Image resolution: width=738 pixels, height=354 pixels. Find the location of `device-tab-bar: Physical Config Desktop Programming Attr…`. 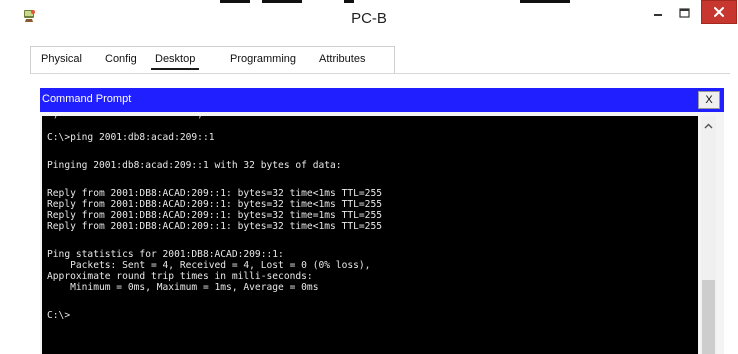

device-tab-bar: Physical Config Desktop Programming Attr… is located at coordinates (212, 60).